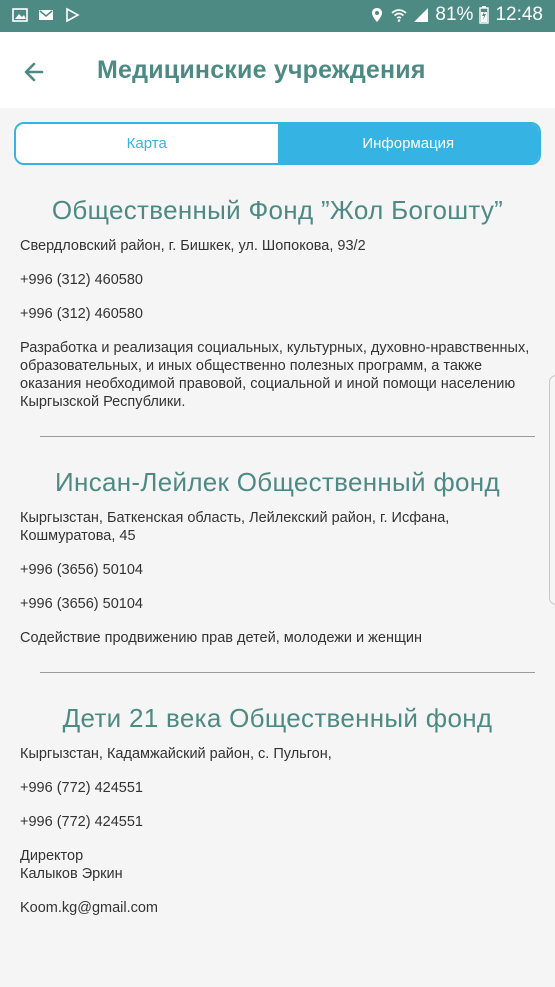  I want to click on gmail-icon, so click(46, 15).